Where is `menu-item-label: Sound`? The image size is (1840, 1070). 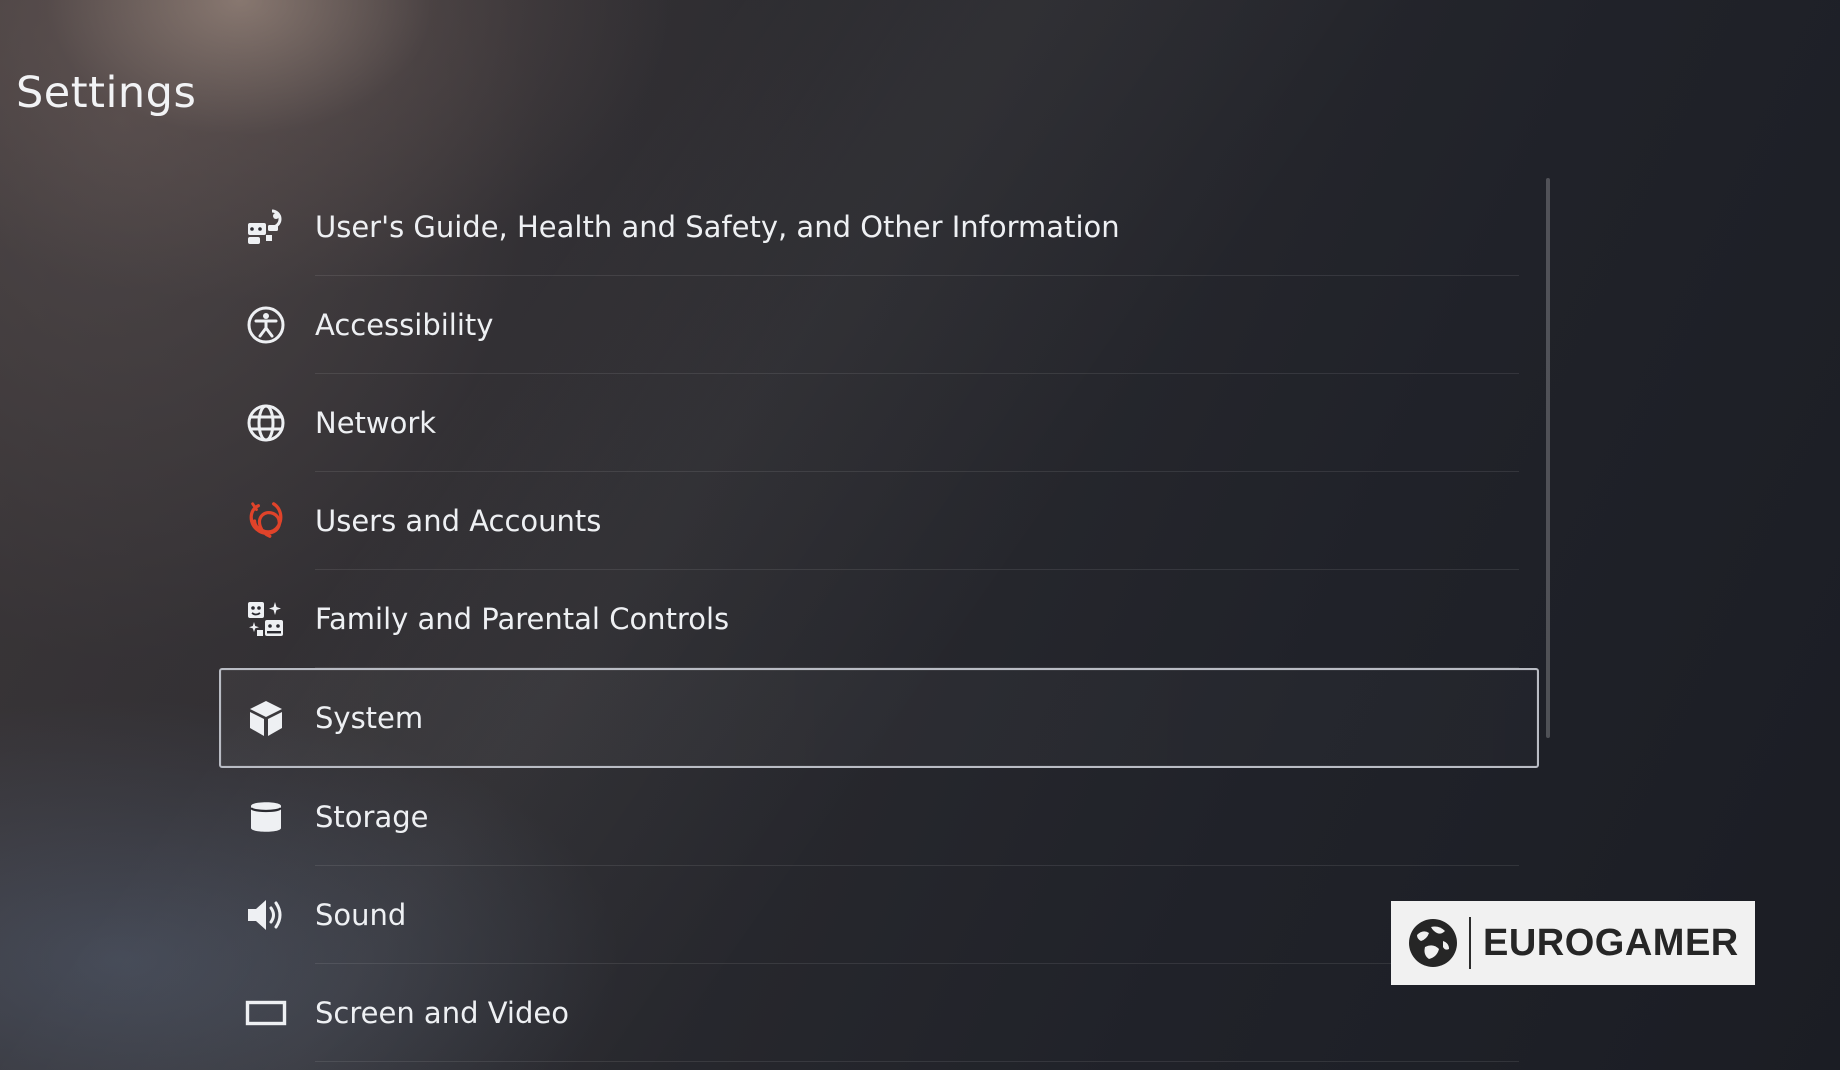
menu-item-label: Sound is located at coordinates (361, 915).